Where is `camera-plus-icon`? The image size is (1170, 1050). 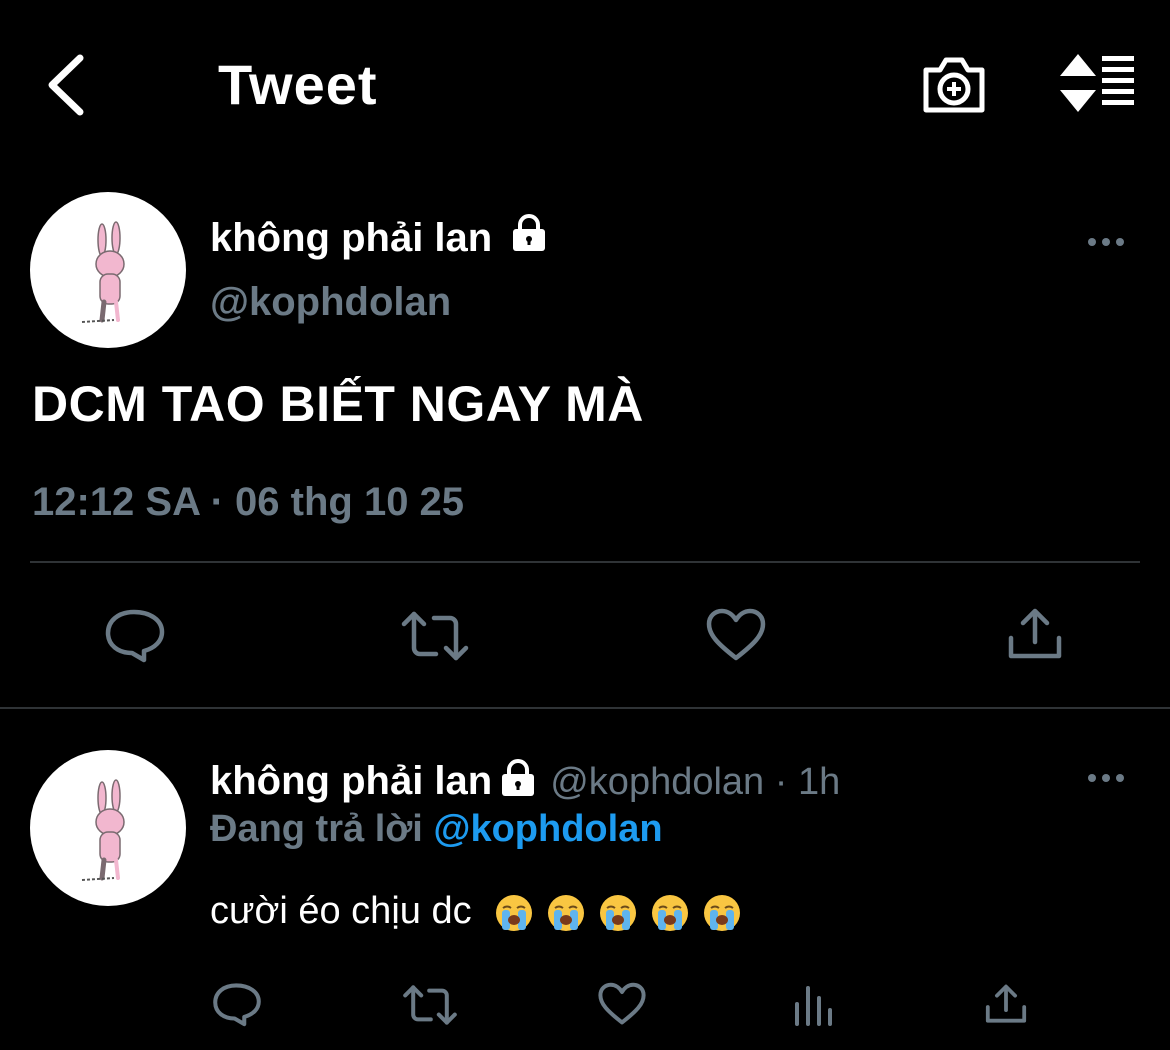 camera-plus-icon is located at coordinates (954, 85).